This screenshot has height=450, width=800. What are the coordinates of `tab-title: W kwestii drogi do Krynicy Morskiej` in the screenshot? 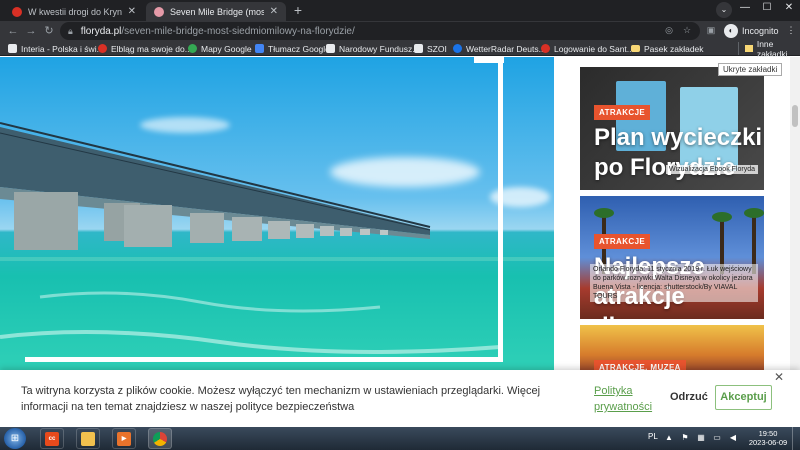 It's located at (75, 11).